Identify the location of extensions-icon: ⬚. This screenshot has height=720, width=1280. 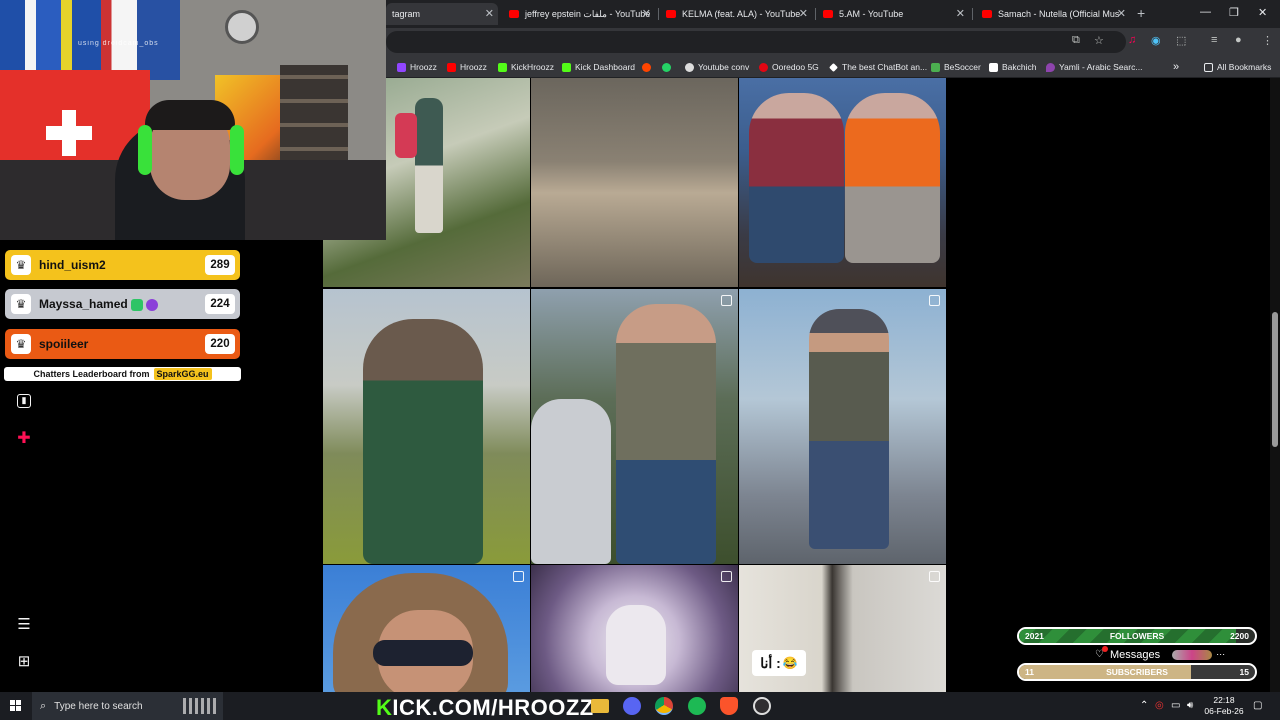
(1181, 40).